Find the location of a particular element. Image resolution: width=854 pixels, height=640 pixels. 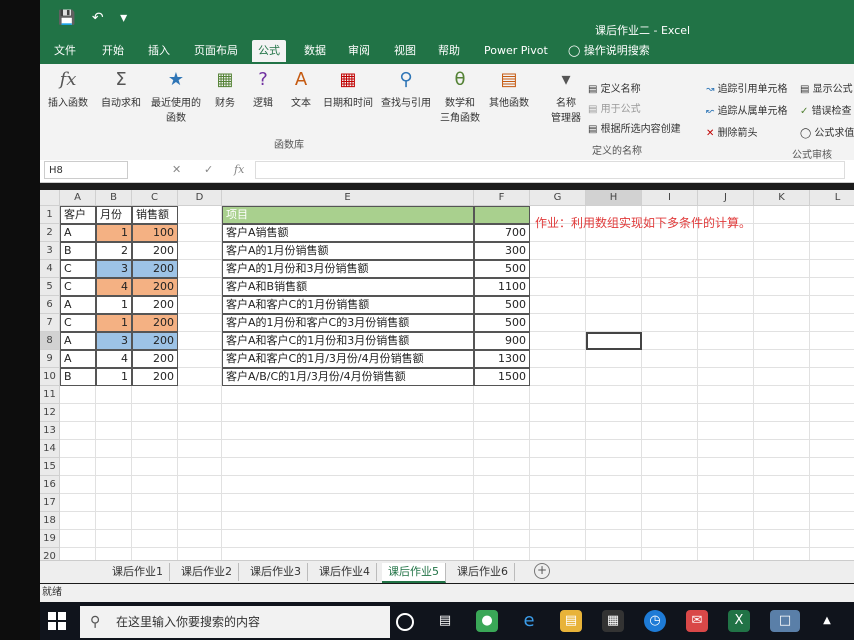

error-checking-button: ✓ 错误检查 is located at coordinates (826, 109).